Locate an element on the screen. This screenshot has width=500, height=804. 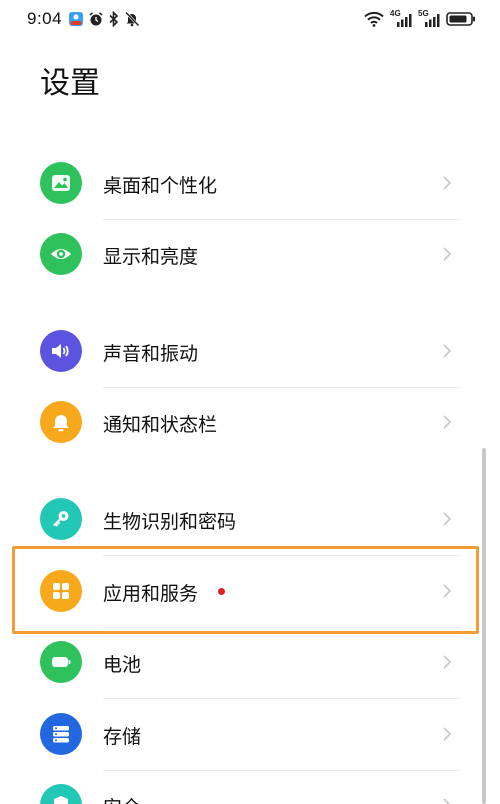
image-icon is located at coordinates (61, 183).